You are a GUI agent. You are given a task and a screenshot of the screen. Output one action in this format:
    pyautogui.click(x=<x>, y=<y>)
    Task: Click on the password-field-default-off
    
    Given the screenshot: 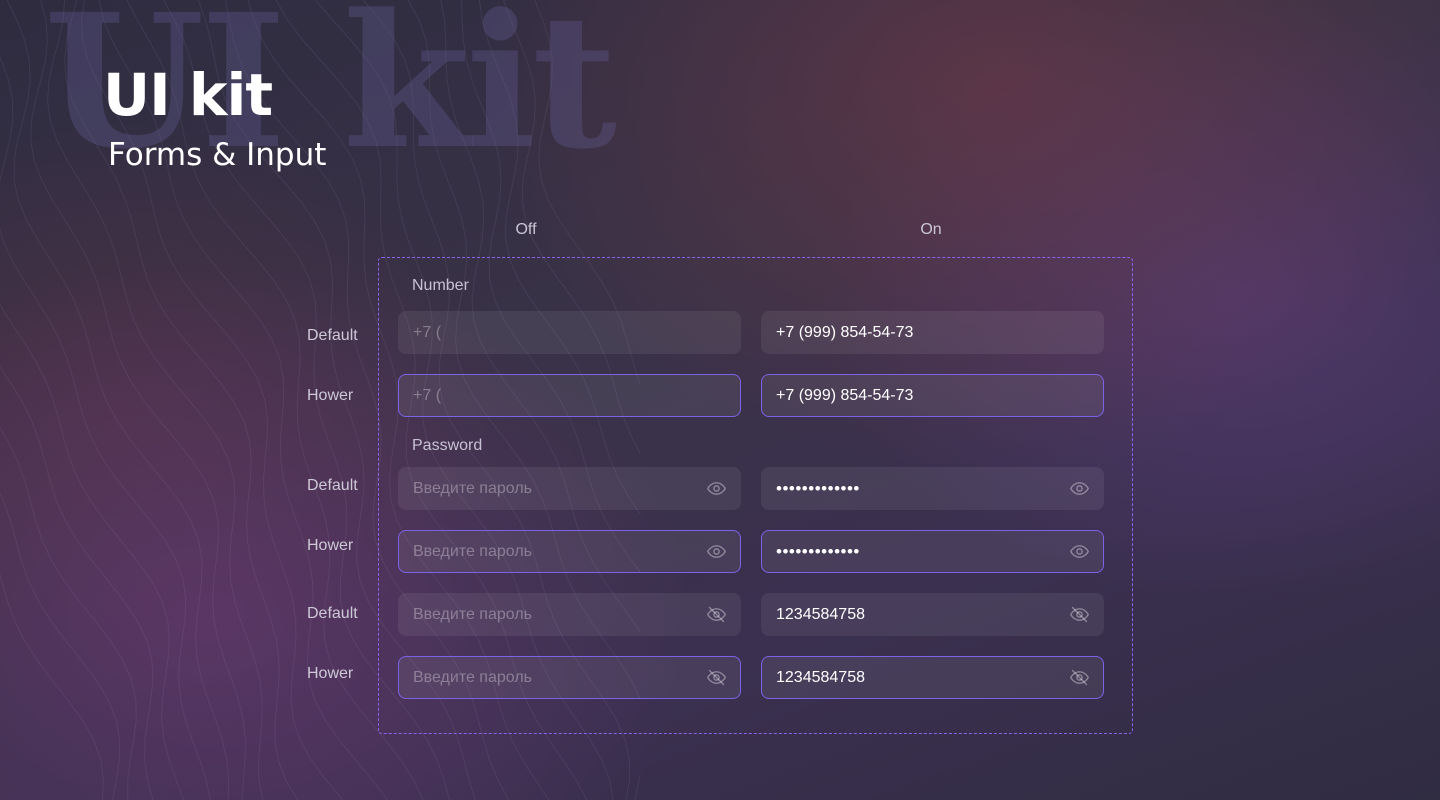 What is the action you would take?
    pyautogui.click(x=569, y=488)
    